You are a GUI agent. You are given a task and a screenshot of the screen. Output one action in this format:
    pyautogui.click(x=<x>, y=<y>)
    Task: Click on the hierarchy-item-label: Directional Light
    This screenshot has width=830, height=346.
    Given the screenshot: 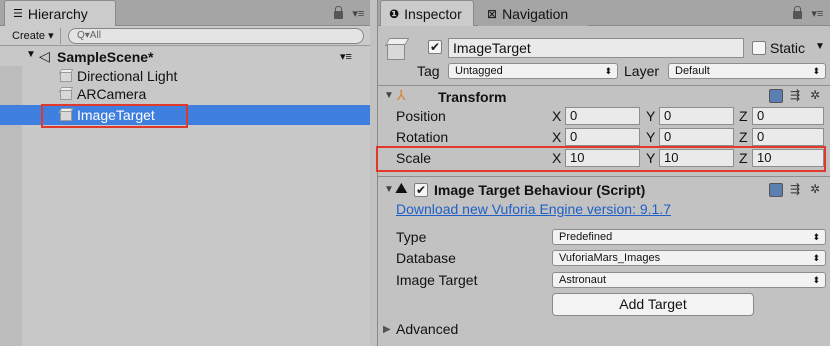 What is the action you would take?
    pyautogui.click(x=127, y=76)
    